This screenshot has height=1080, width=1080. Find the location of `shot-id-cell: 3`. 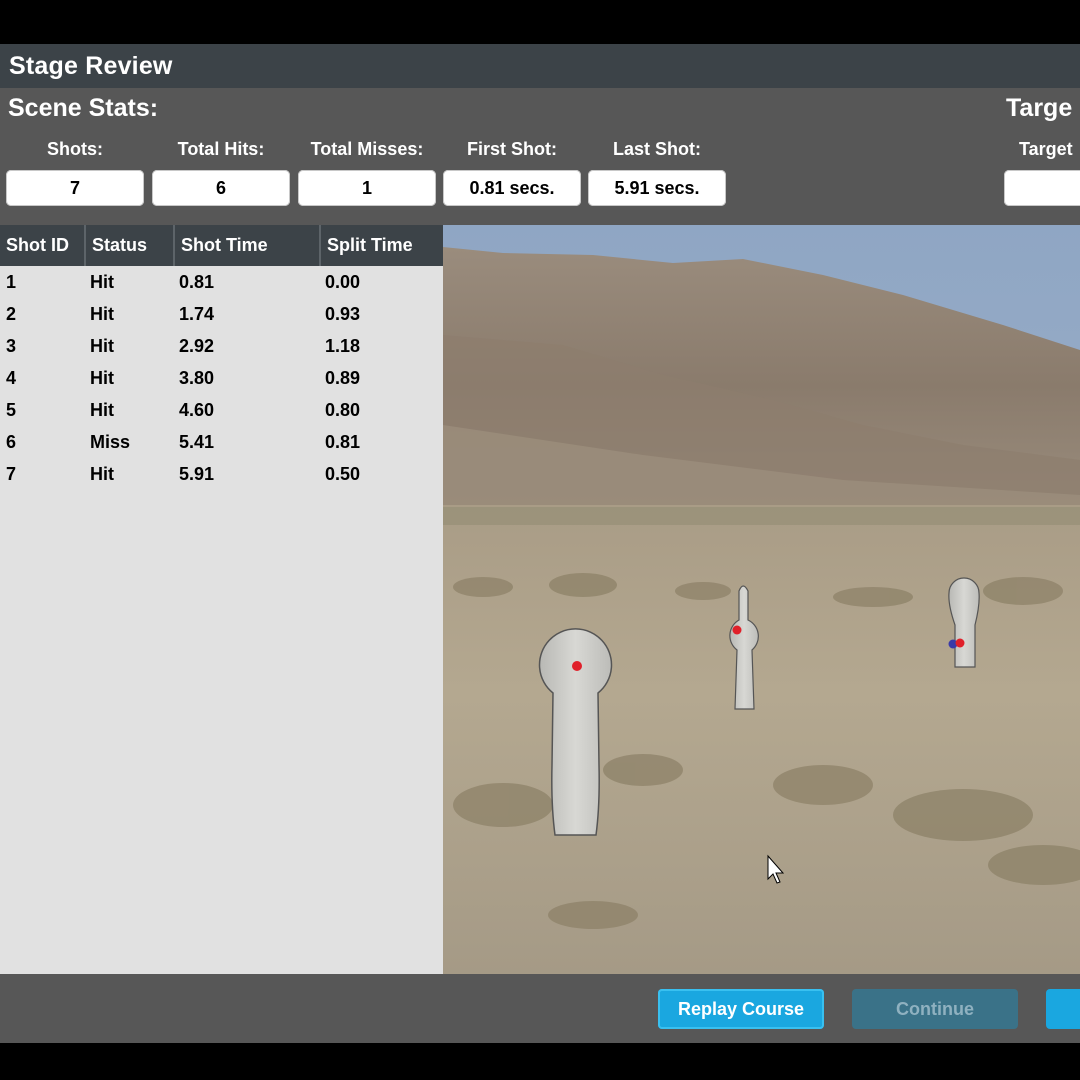

shot-id-cell: 3 is located at coordinates (11, 345).